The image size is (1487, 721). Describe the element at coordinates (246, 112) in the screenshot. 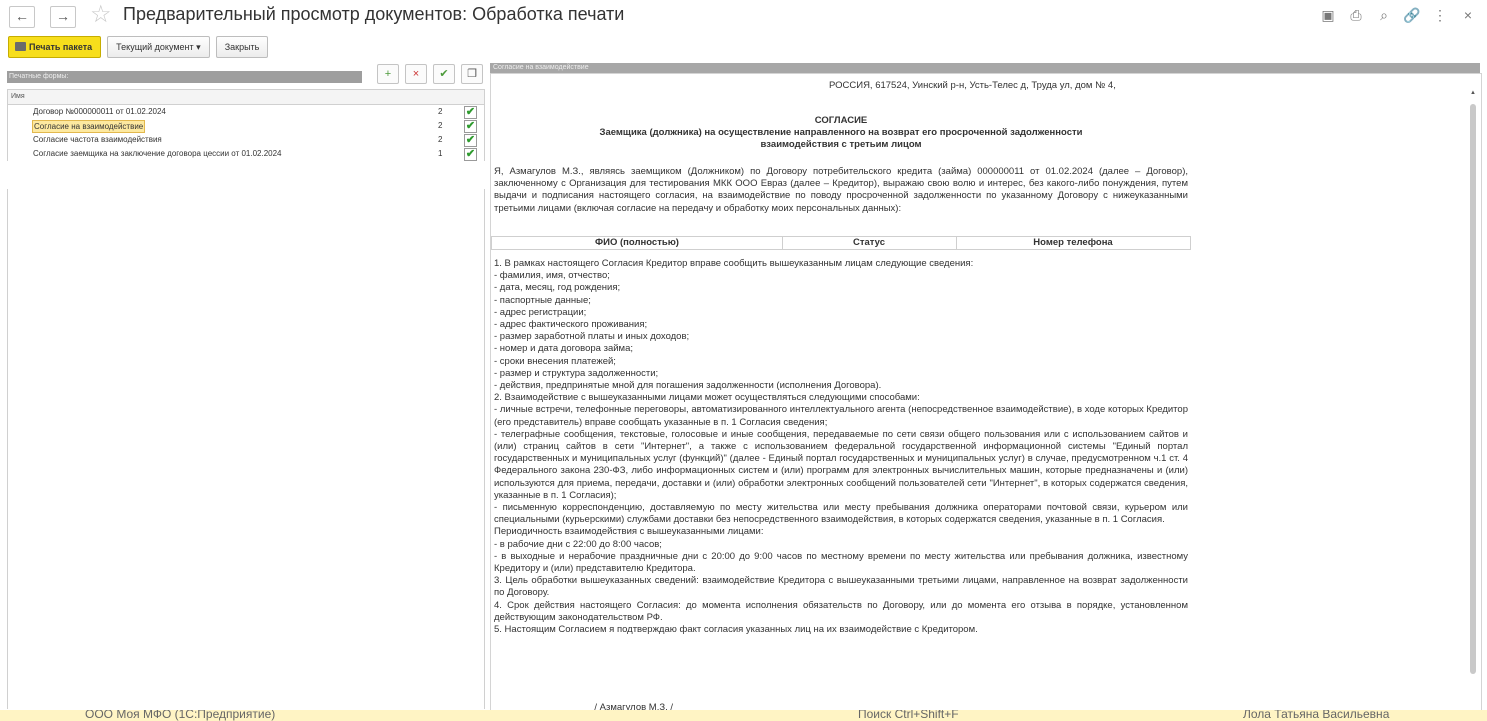

I see `table-row: Договор №000000011 от 01.02.2024 2 ✔` at that location.